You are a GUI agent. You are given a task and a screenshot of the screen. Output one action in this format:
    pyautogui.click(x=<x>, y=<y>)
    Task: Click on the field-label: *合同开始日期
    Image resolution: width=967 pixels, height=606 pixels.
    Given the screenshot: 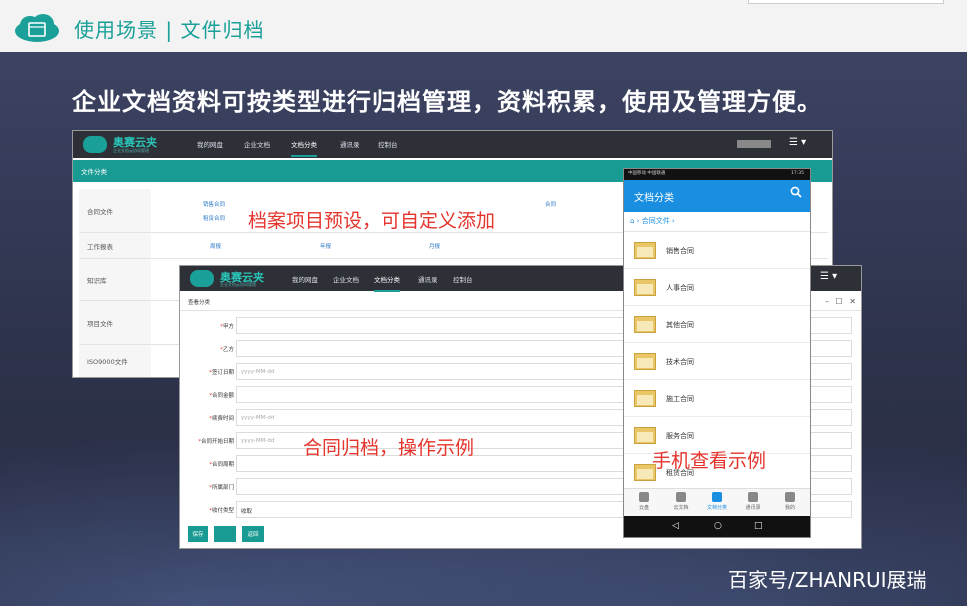 What is the action you would take?
    pyautogui.click(x=216, y=442)
    